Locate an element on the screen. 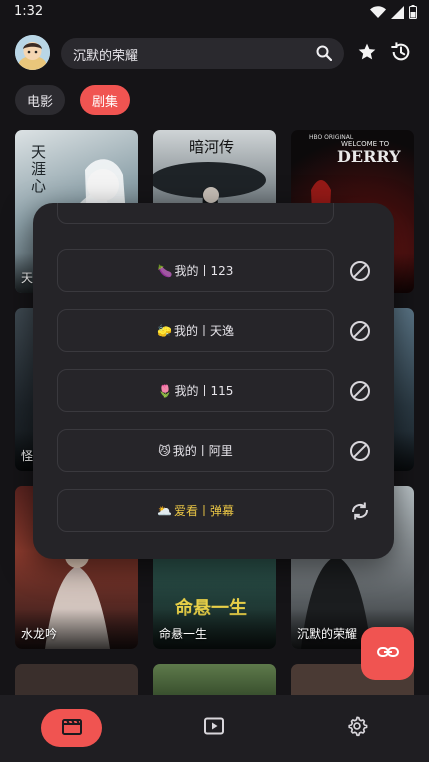  link-button is located at coordinates (387, 653).